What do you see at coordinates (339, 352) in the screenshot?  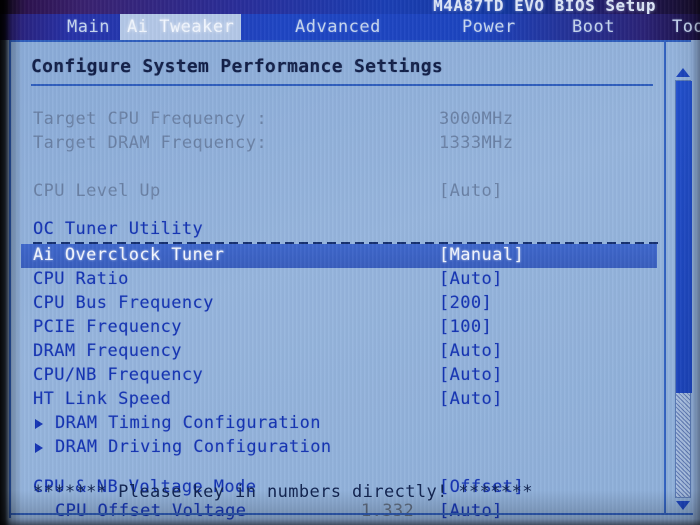 I see `settings-row: DRAM Frequency [Auto]` at bounding box center [339, 352].